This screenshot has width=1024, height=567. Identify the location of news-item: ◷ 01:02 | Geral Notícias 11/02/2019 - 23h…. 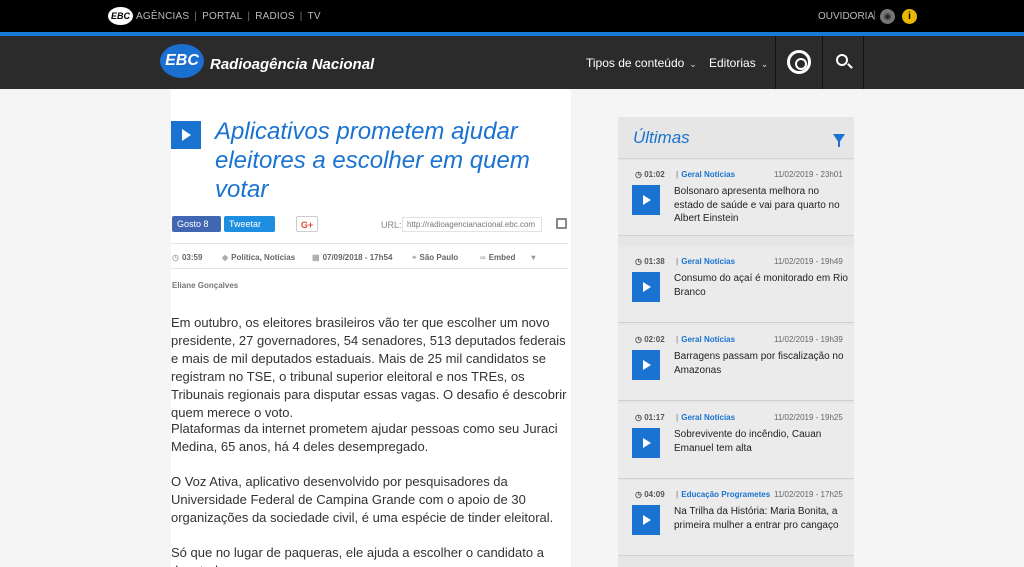
(736, 198).